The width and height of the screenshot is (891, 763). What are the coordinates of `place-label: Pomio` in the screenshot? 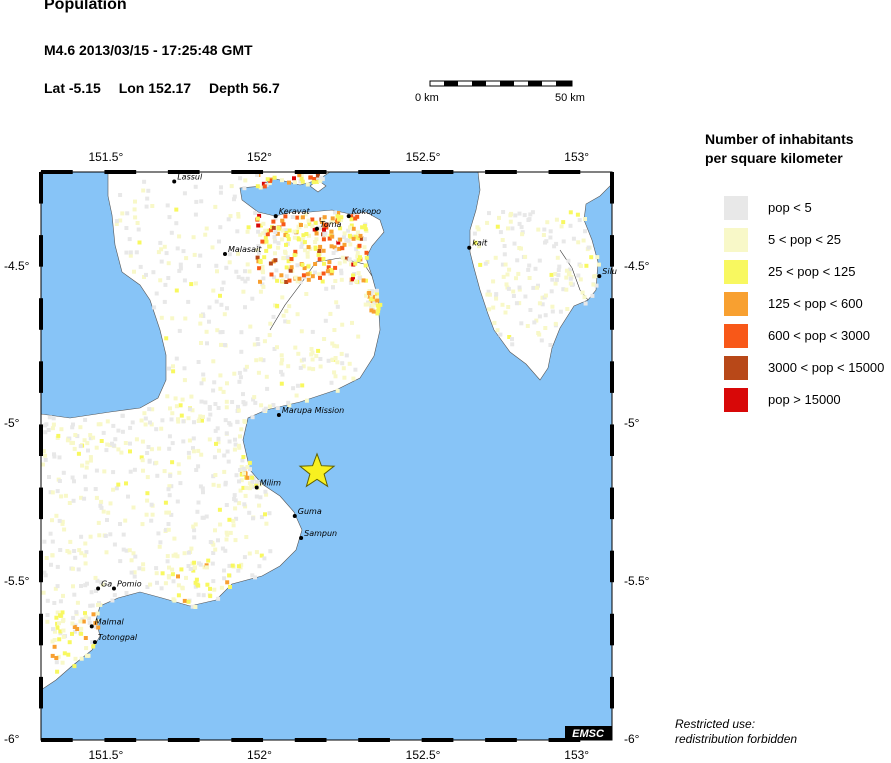 It's located at (129, 584).